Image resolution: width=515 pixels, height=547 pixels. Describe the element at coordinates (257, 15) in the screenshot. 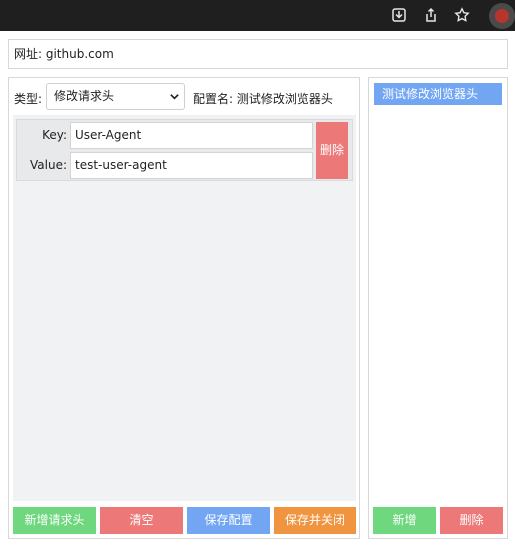

I see `browser-toolbar` at that location.